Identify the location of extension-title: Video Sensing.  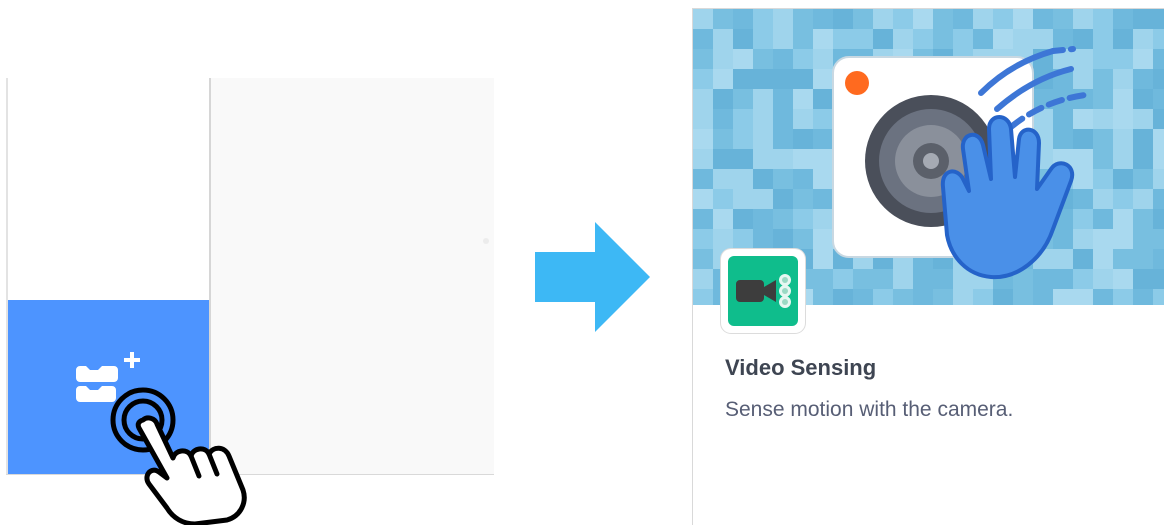
(801, 367).